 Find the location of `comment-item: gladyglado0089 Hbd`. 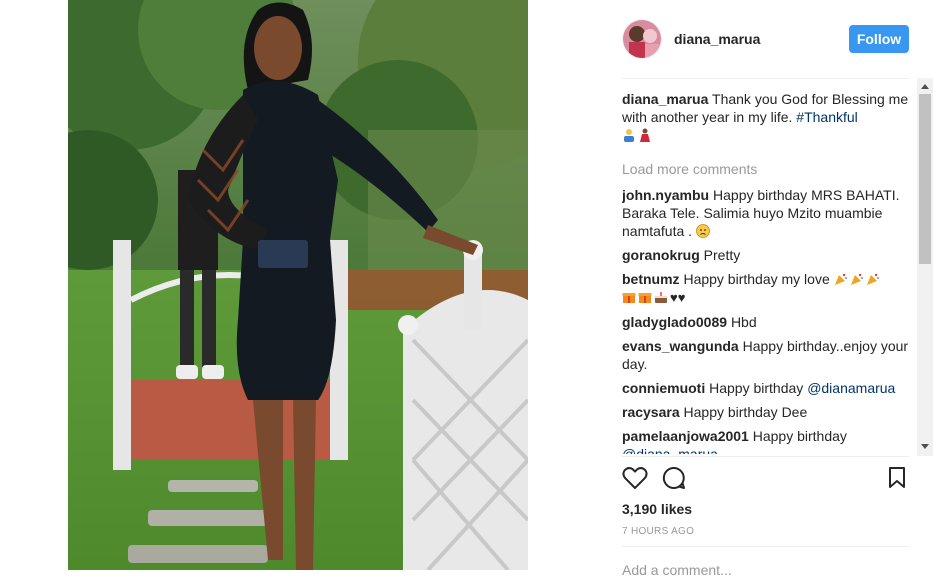

comment-item: gladyglado0089 Hbd is located at coordinates (767, 322).